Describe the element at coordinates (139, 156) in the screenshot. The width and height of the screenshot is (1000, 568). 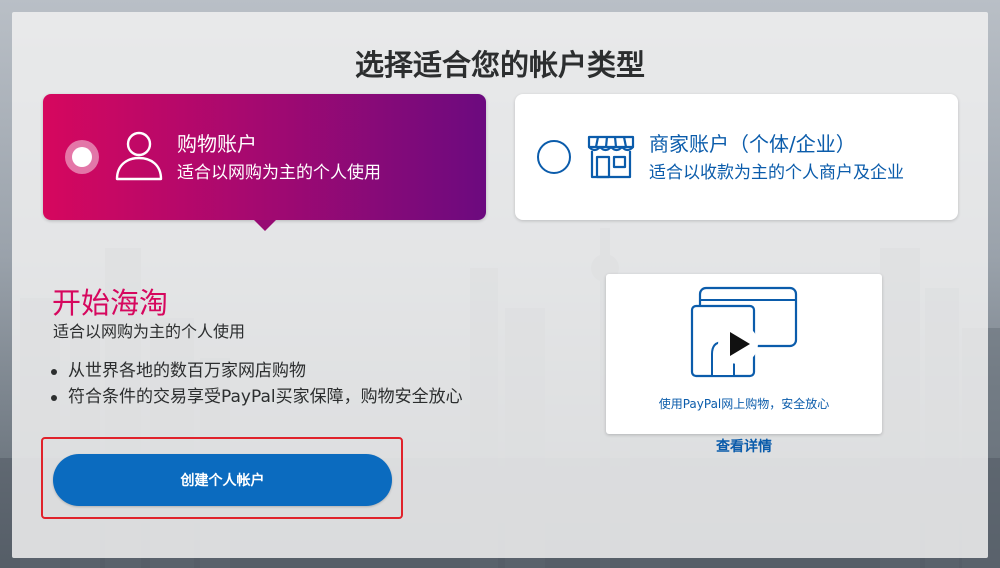
I see `person-icon` at that location.